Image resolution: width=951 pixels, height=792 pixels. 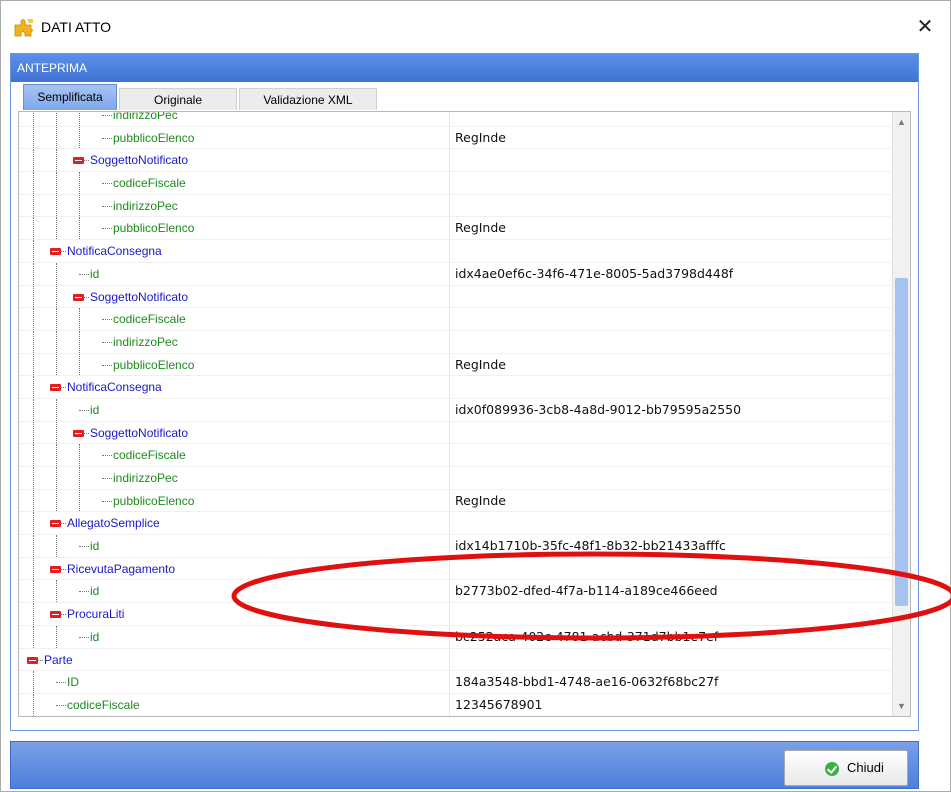 I want to click on tree-row-label: indirizzoPec, so click(x=145, y=341).